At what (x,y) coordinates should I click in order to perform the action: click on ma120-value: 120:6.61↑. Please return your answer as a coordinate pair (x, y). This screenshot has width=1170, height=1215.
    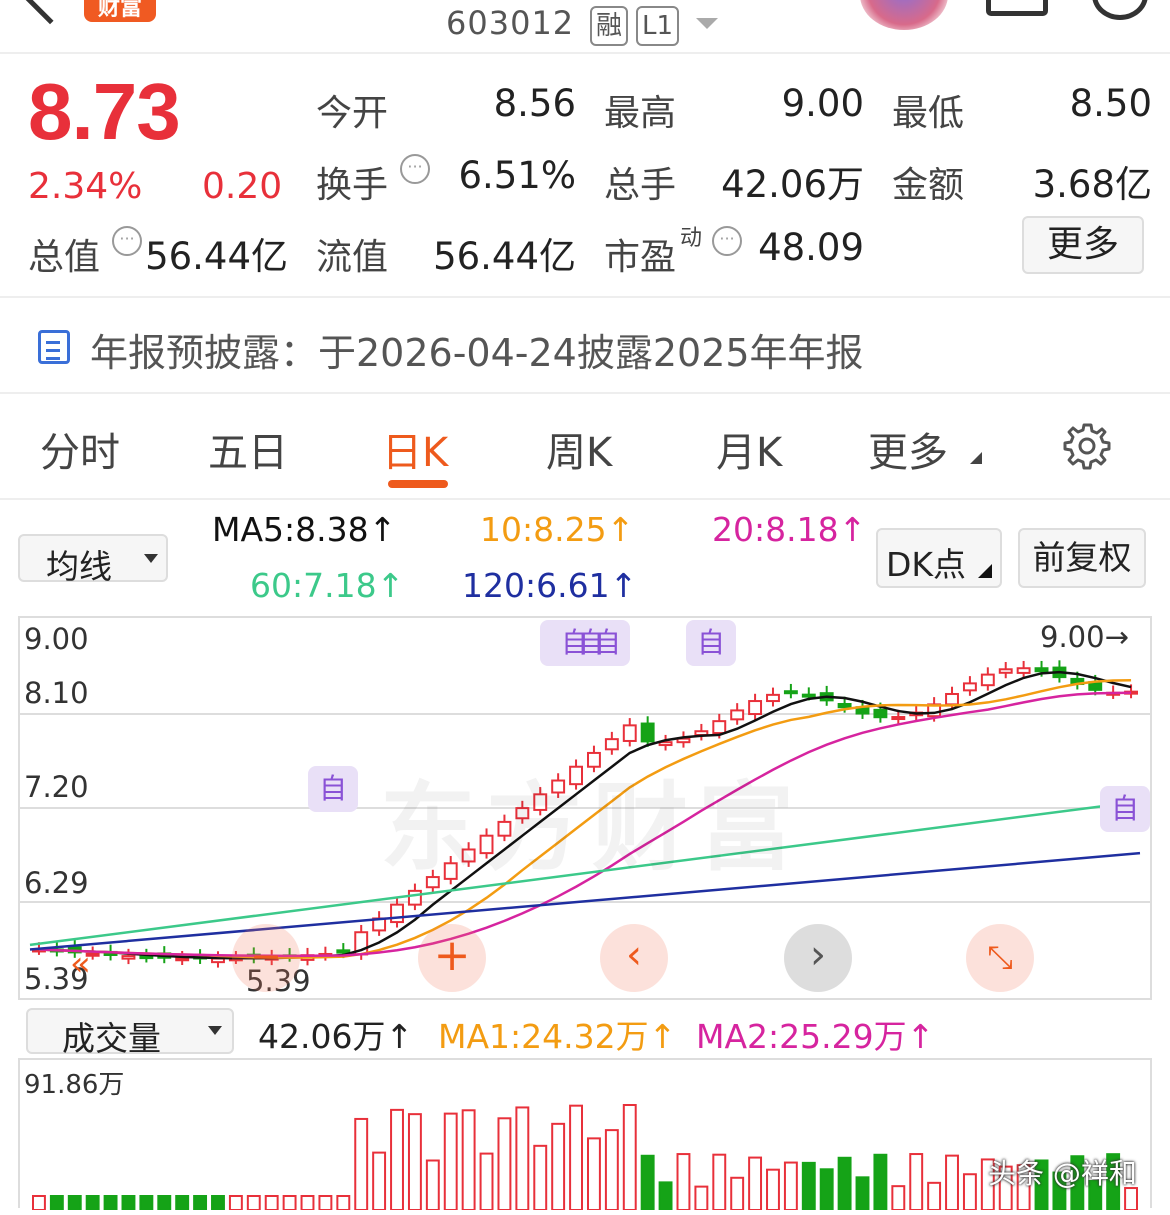
    Looking at the image, I should click on (550, 585).